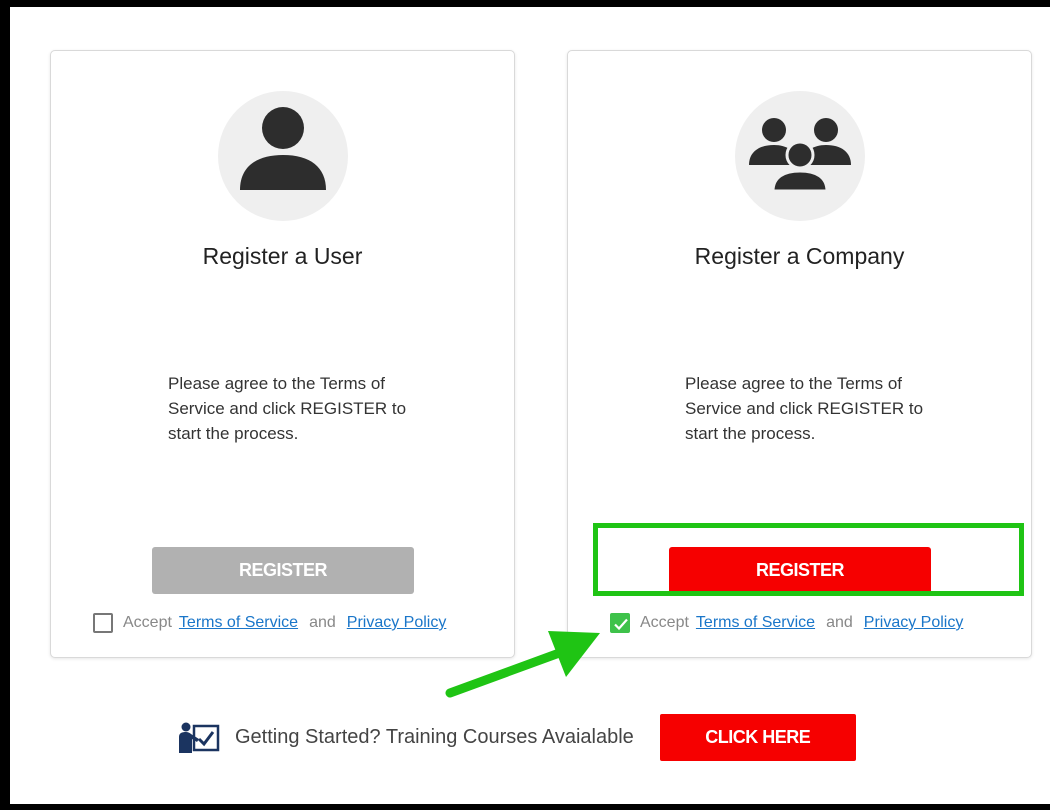  Describe the element at coordinates (283, 570) in the screenshot. I see `register-user-button: REGISTER` at that location.